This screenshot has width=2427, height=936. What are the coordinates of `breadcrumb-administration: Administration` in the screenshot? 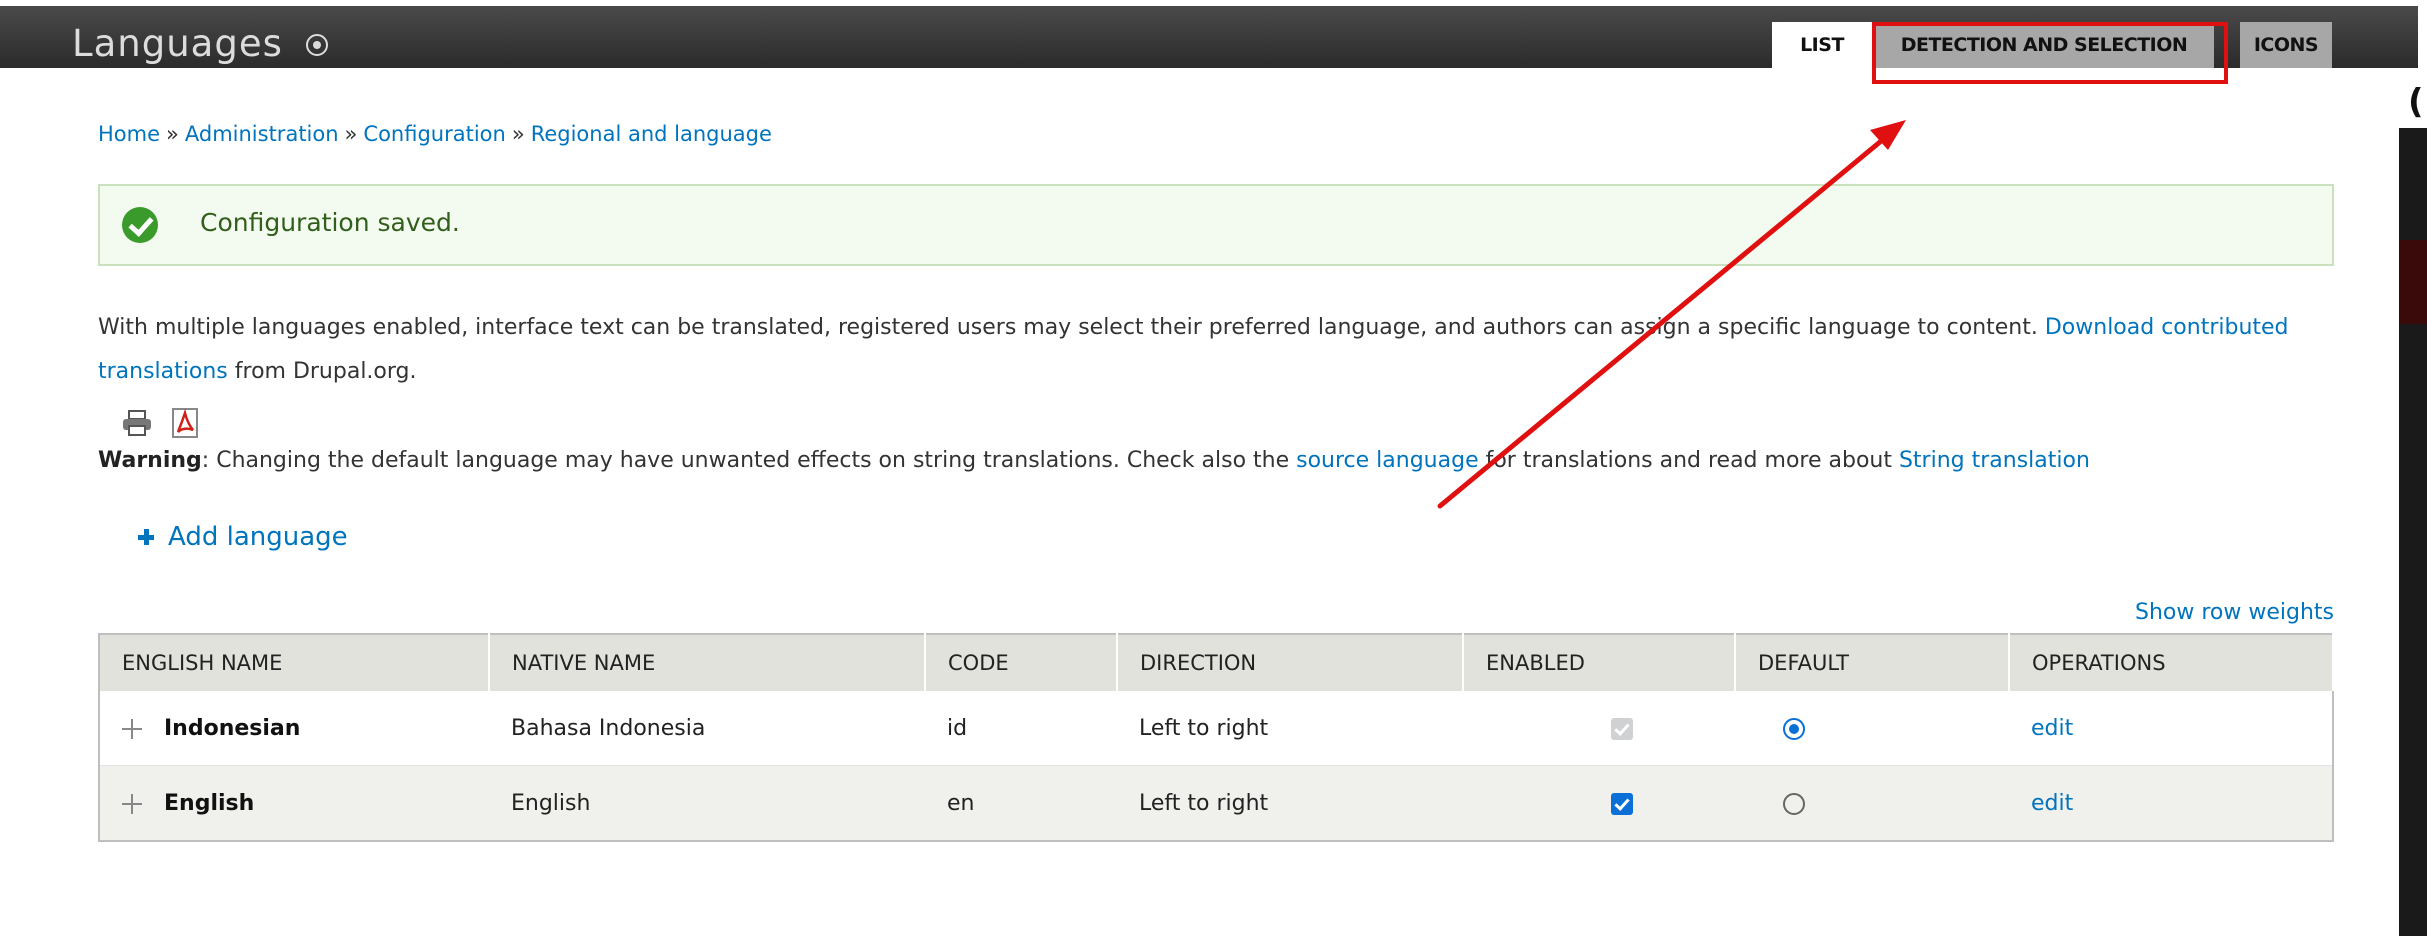 It's located at (262, 134).